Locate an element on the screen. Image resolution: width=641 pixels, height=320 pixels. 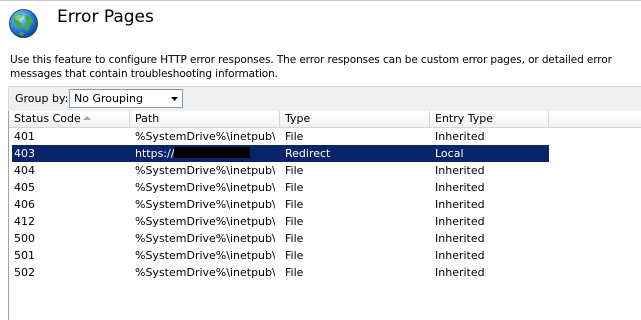
path-cell: https:// is located at coordinates (205, 153).